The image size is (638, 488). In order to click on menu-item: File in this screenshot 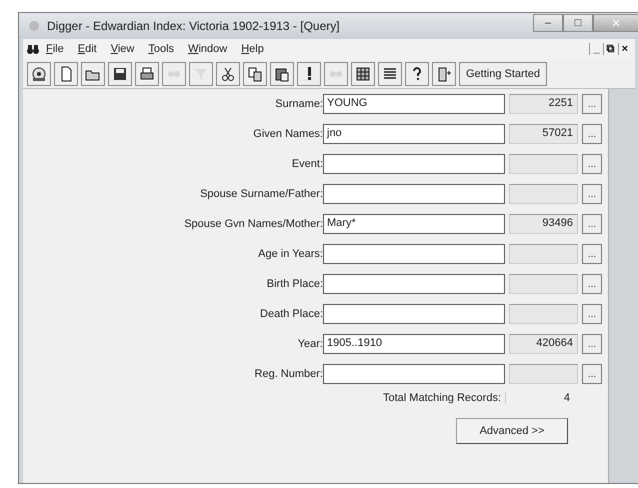, I will do `click(55, 49)`.